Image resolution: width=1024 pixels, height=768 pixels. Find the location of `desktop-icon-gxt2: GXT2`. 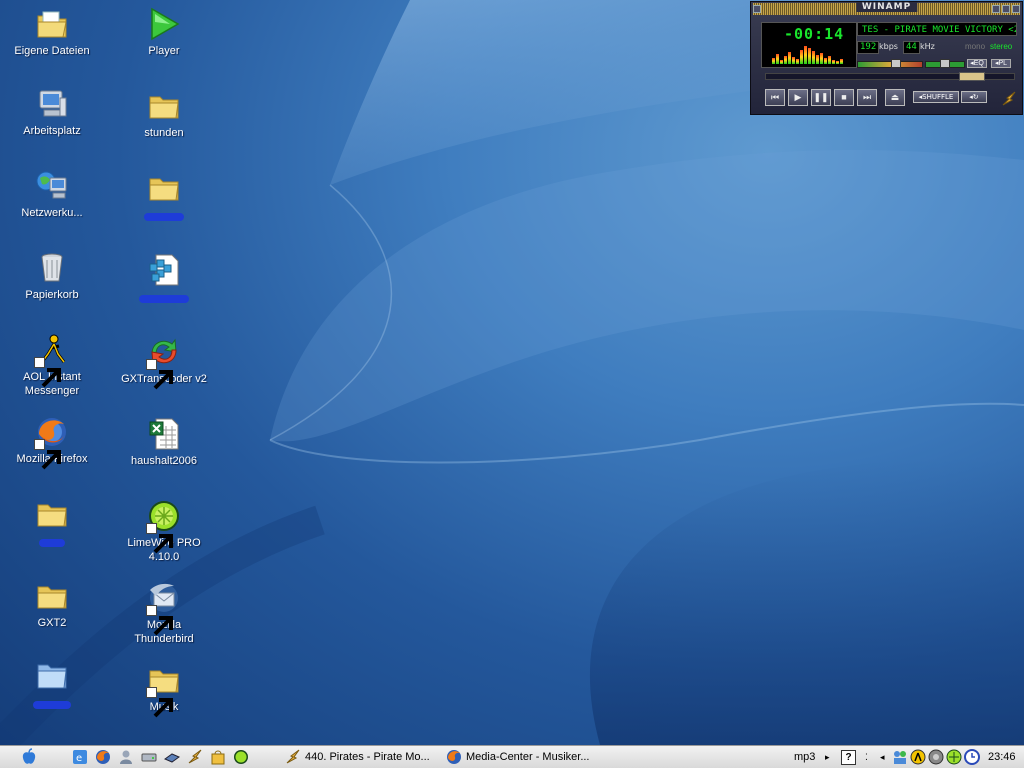

desktop-icon-gxt2: GXT2 is located at coordinates (52, 604).